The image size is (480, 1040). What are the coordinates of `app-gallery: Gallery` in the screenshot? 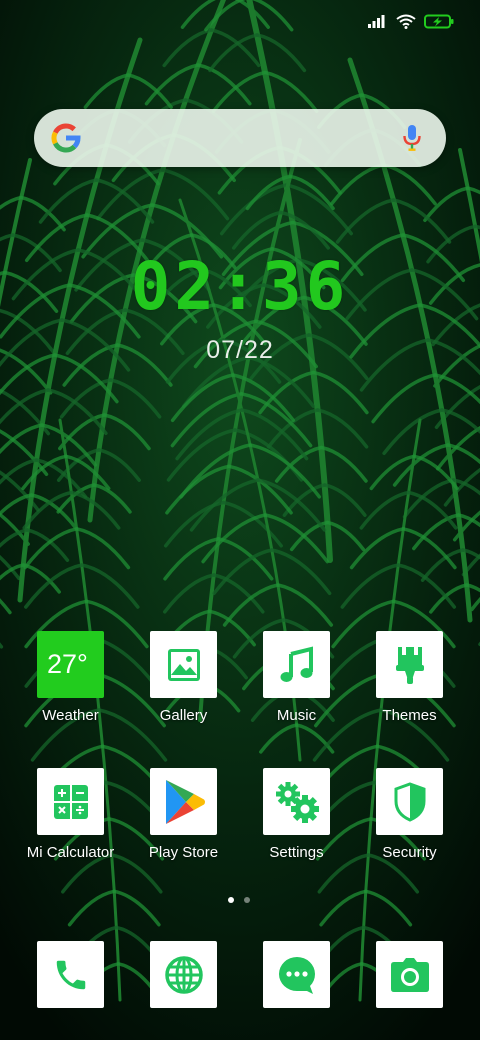 It's located at (183, 677).